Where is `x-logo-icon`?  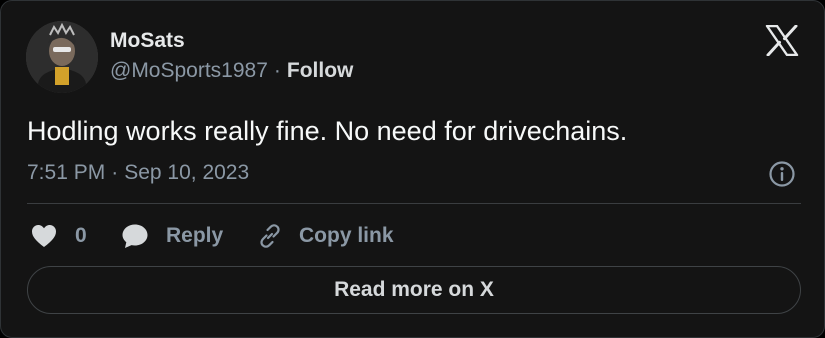
x-logo-icon is located at coordinates (782, 40).